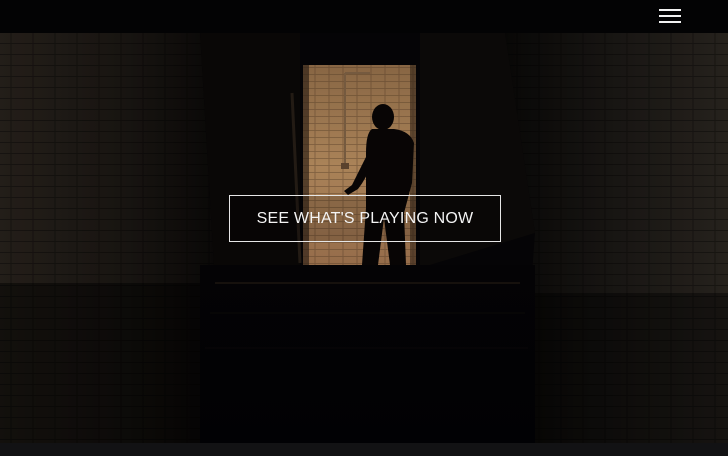  What do you see at coordinates (365, 218) in the screenshot?
I see `see-whats-playing-button: SEE WHAT'S PLAYING NOW` at bounding box center [365, 218].